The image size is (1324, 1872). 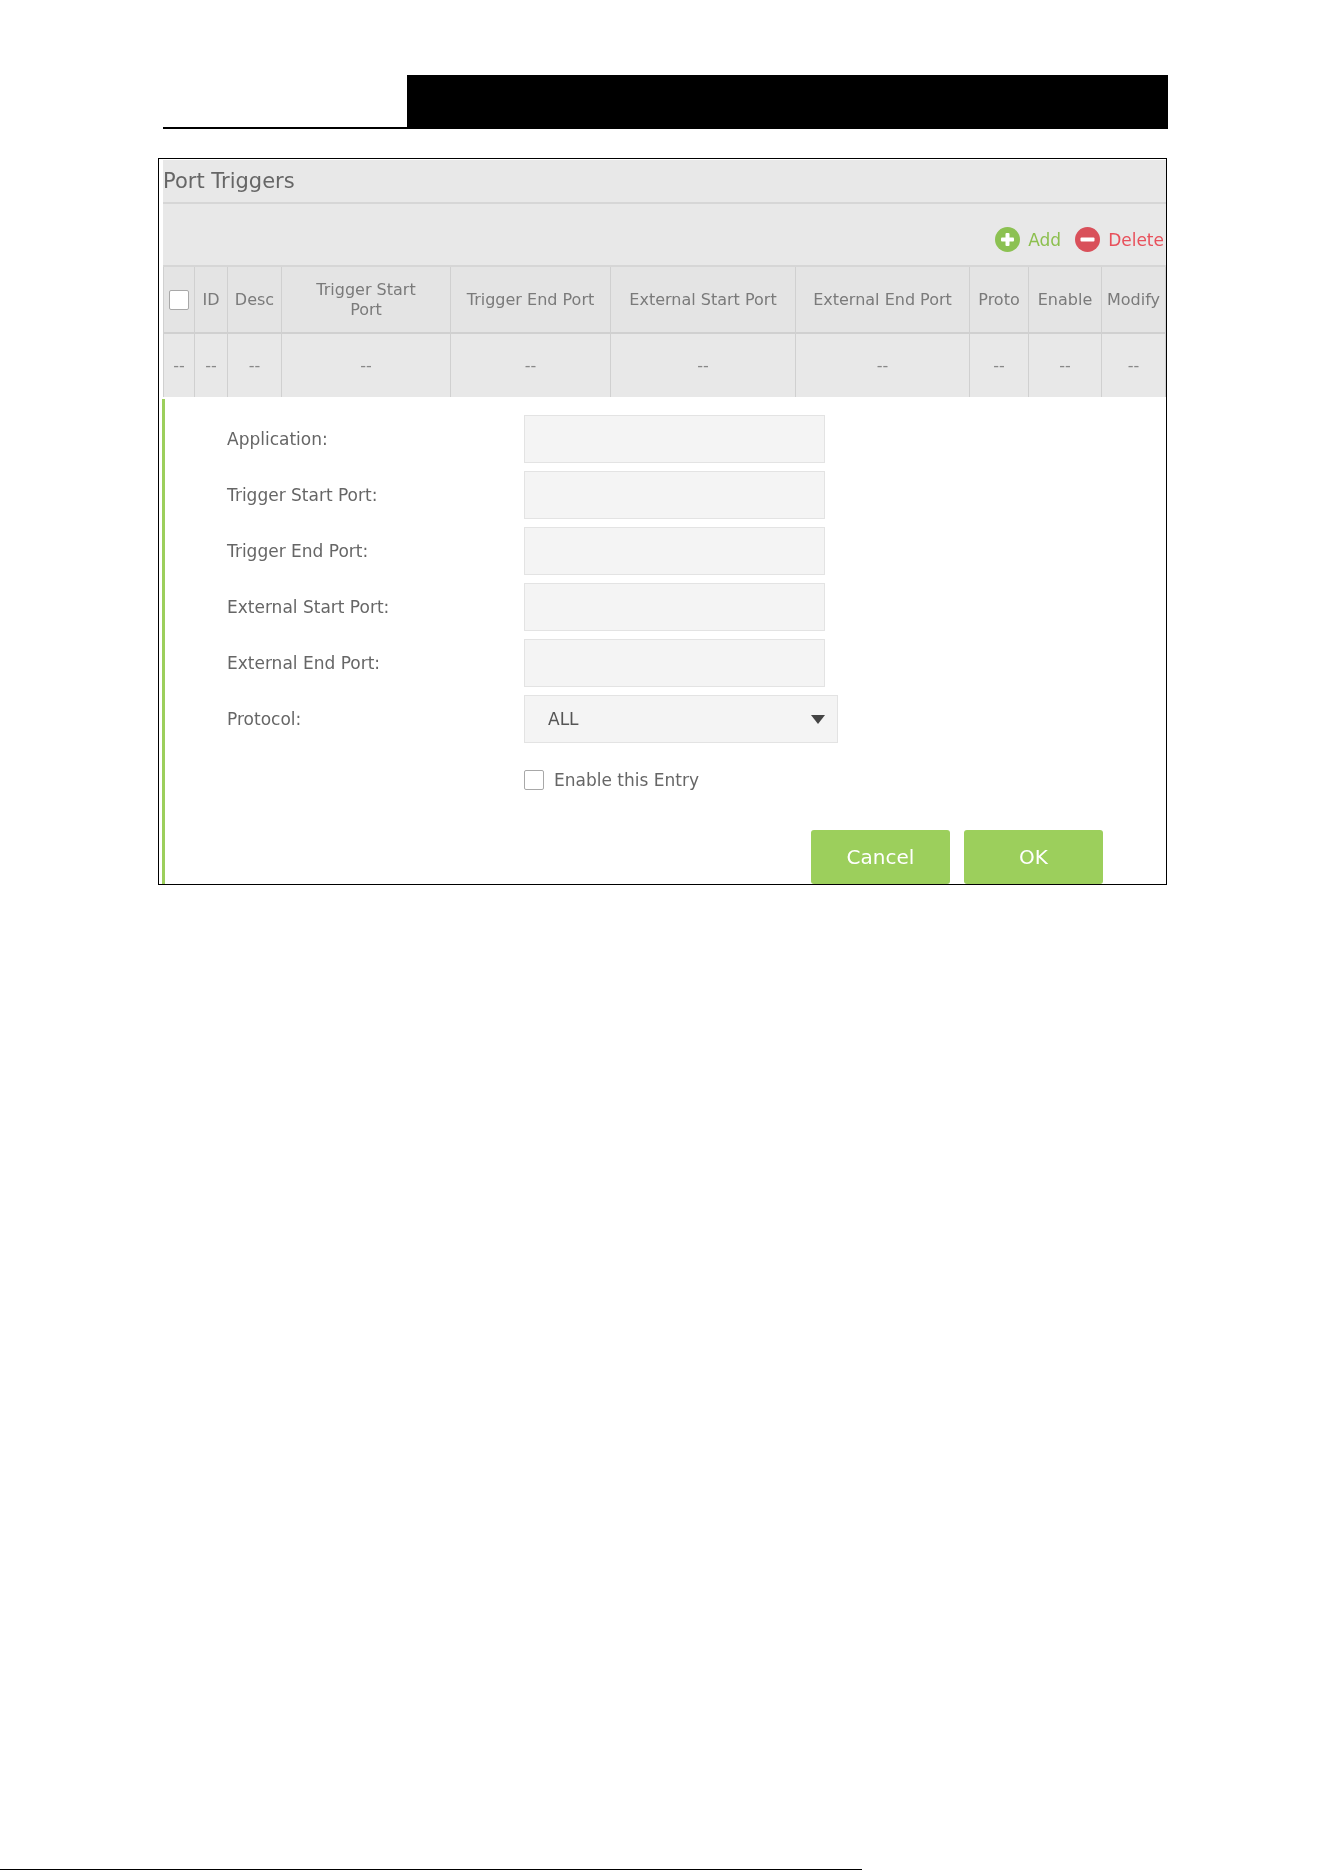 What do you see at coordinates (703, 300) in the screenshot?
I see `column-header: External Start Port` at bounding box center [703, 300].